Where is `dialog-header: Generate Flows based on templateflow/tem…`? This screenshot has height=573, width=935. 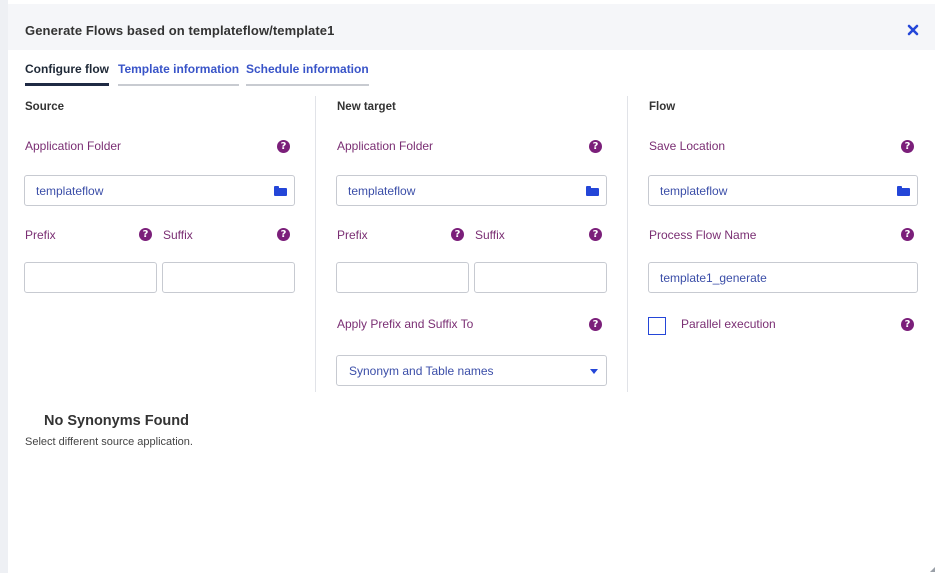 dialog-header: Generate Flows based on templateflow/tem… is located at coordinates (471, 27).